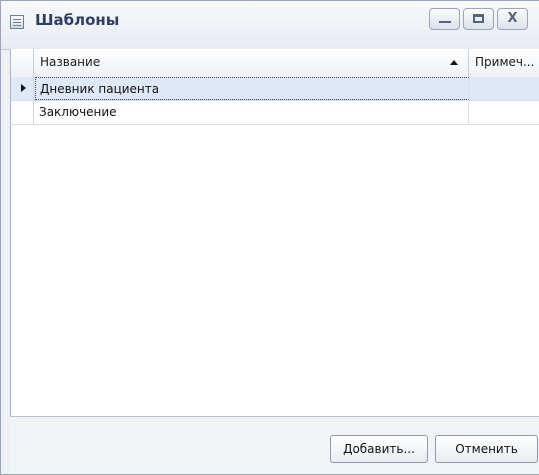 This screenshot has height=475, width=539. Describe the element at coordinates (274, 445) in the screenshot. I see `dialog-footer: Добавить... Отменить` at that location.